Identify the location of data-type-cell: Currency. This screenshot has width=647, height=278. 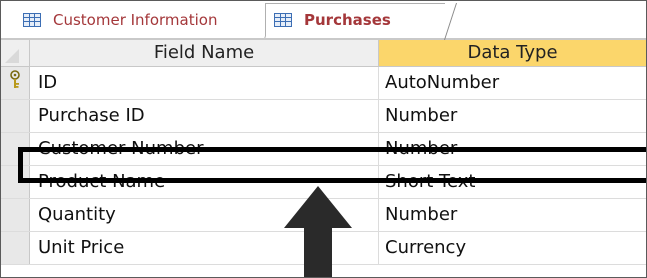
(512, 248).